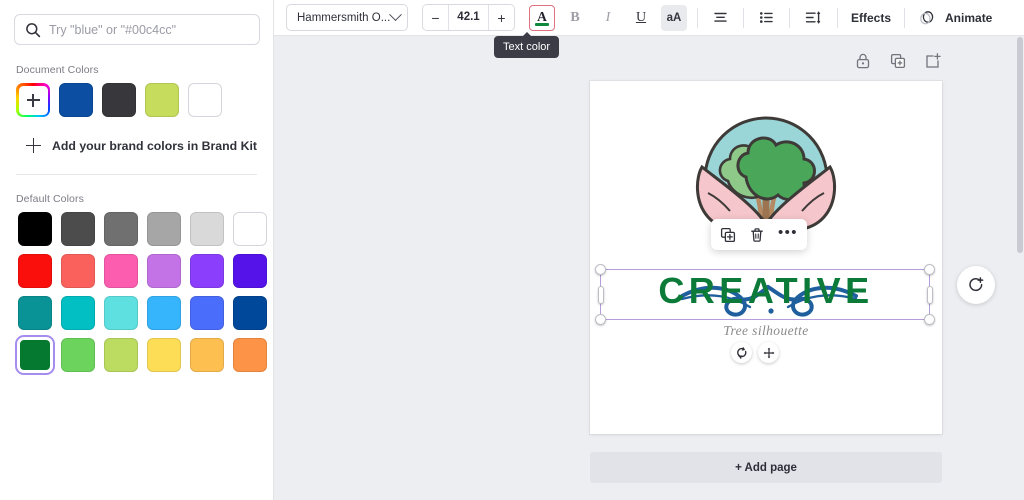  I want to click on swatch-light-gray, so click(207, 229).